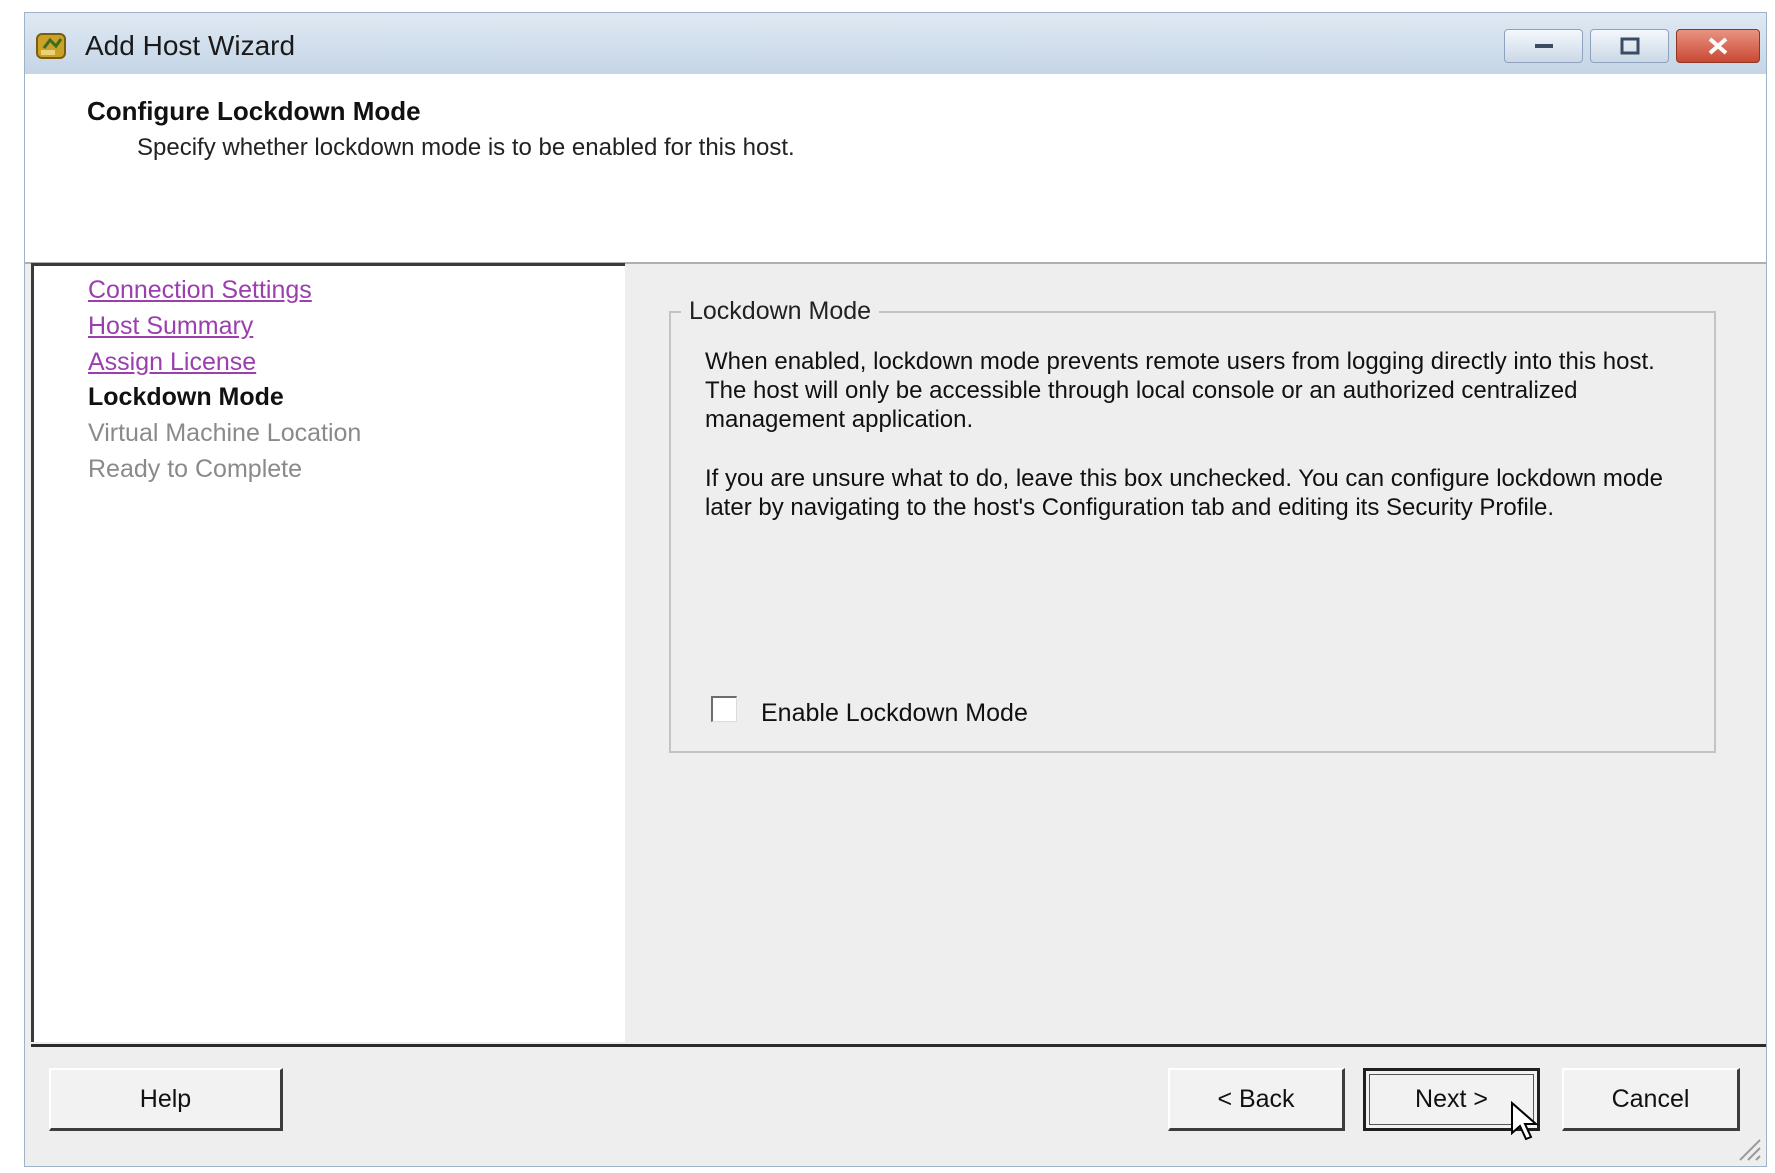  I want to click on vsphere-host-icon, so click(52, 46).